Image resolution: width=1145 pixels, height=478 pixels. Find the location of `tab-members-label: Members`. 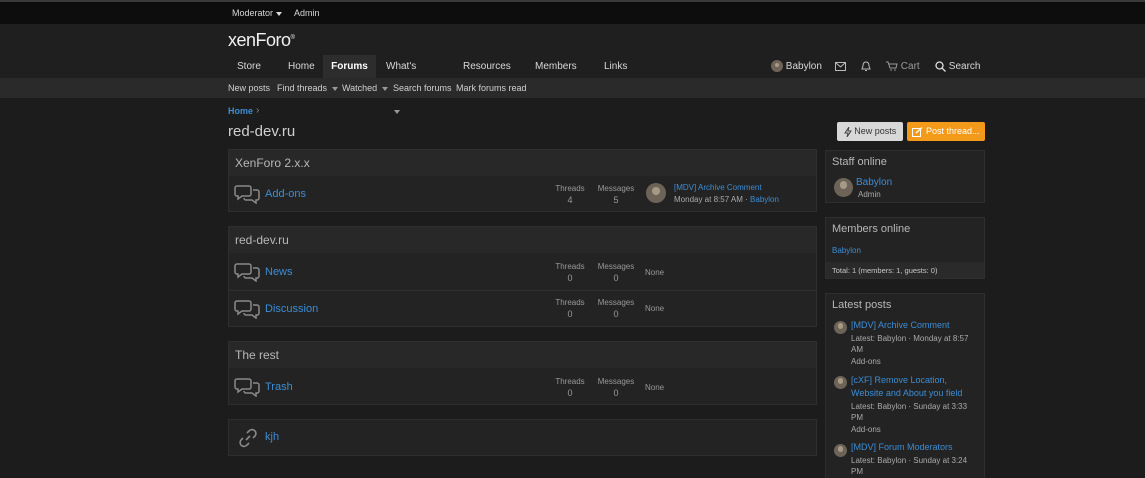

tab-members-label: Members is located at coordinates (556, 66).